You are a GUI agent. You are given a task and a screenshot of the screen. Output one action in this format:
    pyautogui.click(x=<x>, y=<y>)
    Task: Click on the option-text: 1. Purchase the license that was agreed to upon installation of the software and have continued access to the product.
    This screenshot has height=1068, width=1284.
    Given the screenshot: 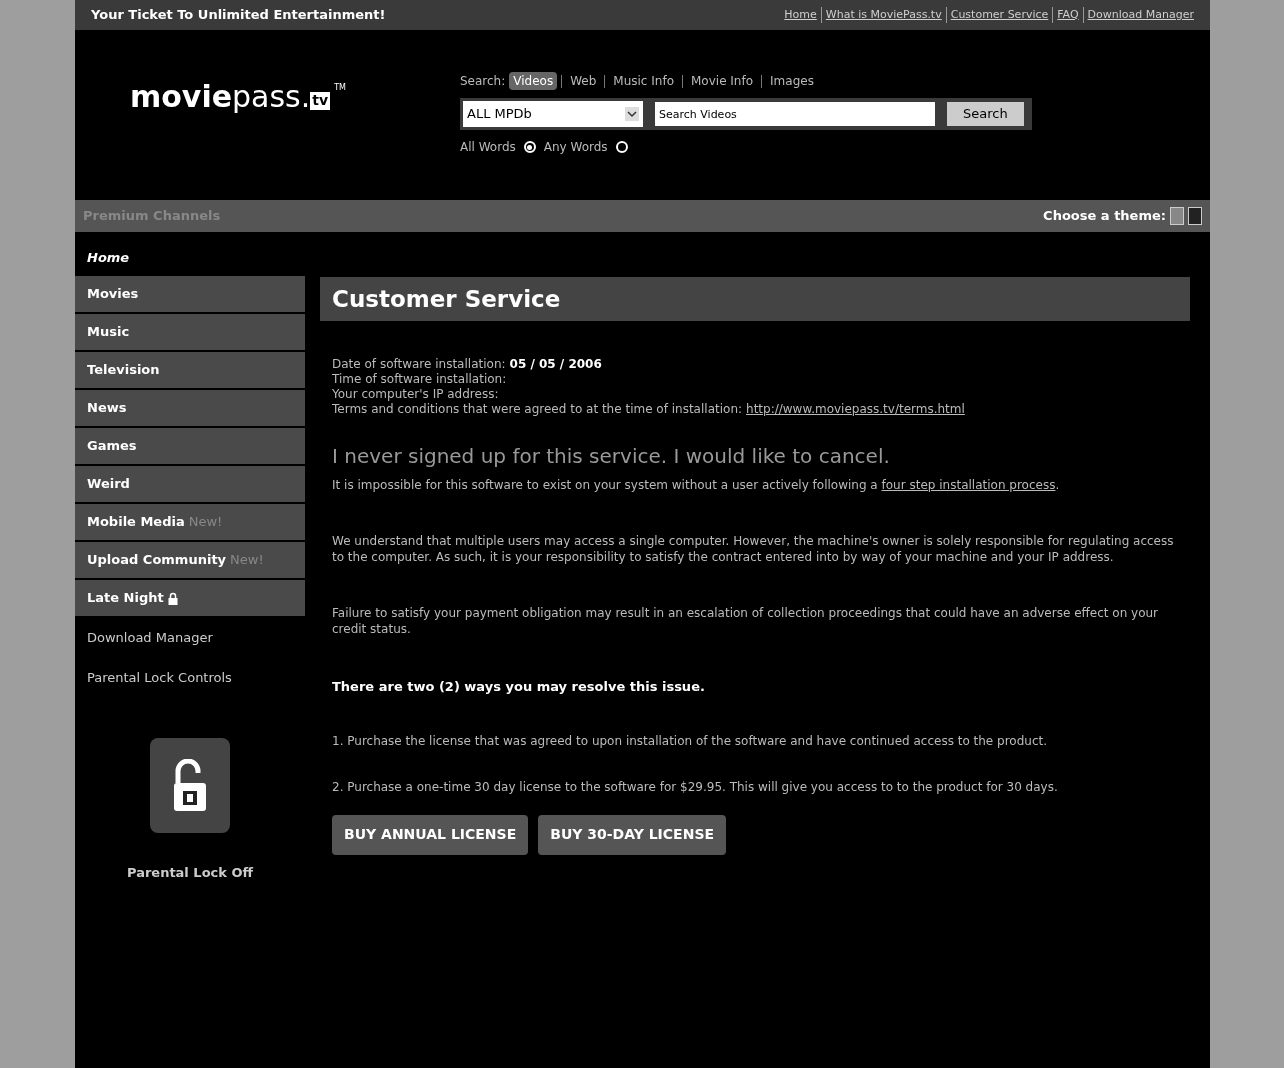 What is the action you would take?
    pyautogui.click(x=690, y=740)
    